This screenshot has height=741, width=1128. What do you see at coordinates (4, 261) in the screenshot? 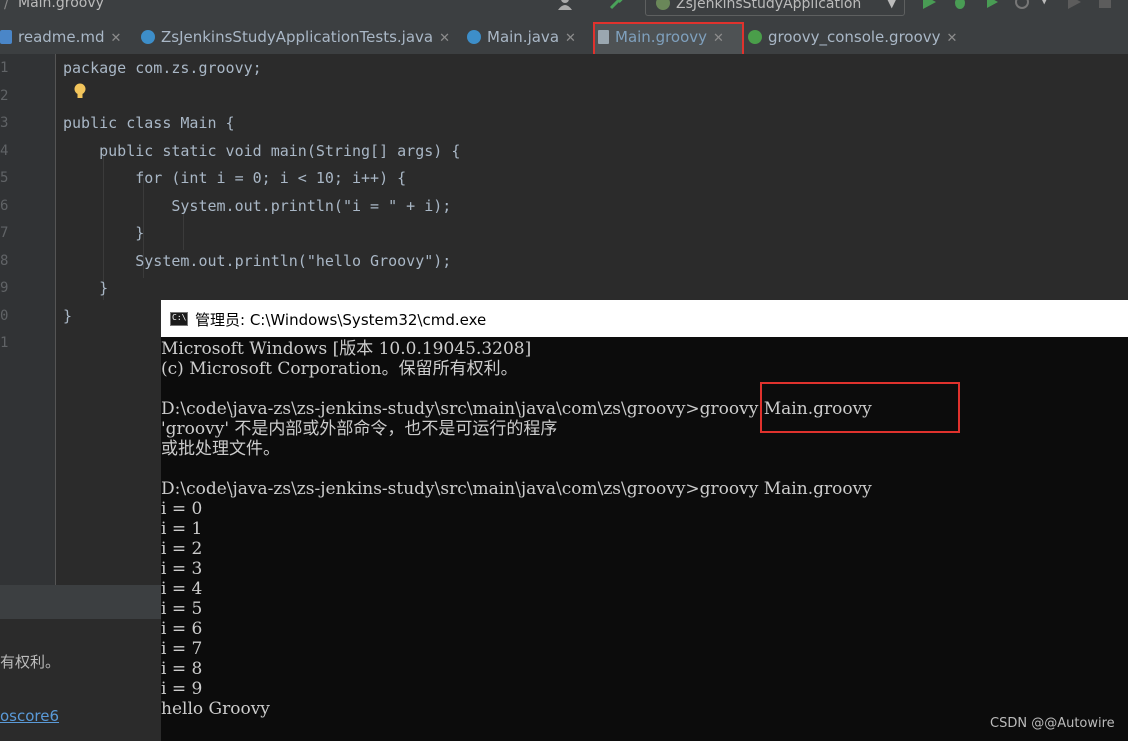
I see `line-number: 8` at bounding box center [4, 261].